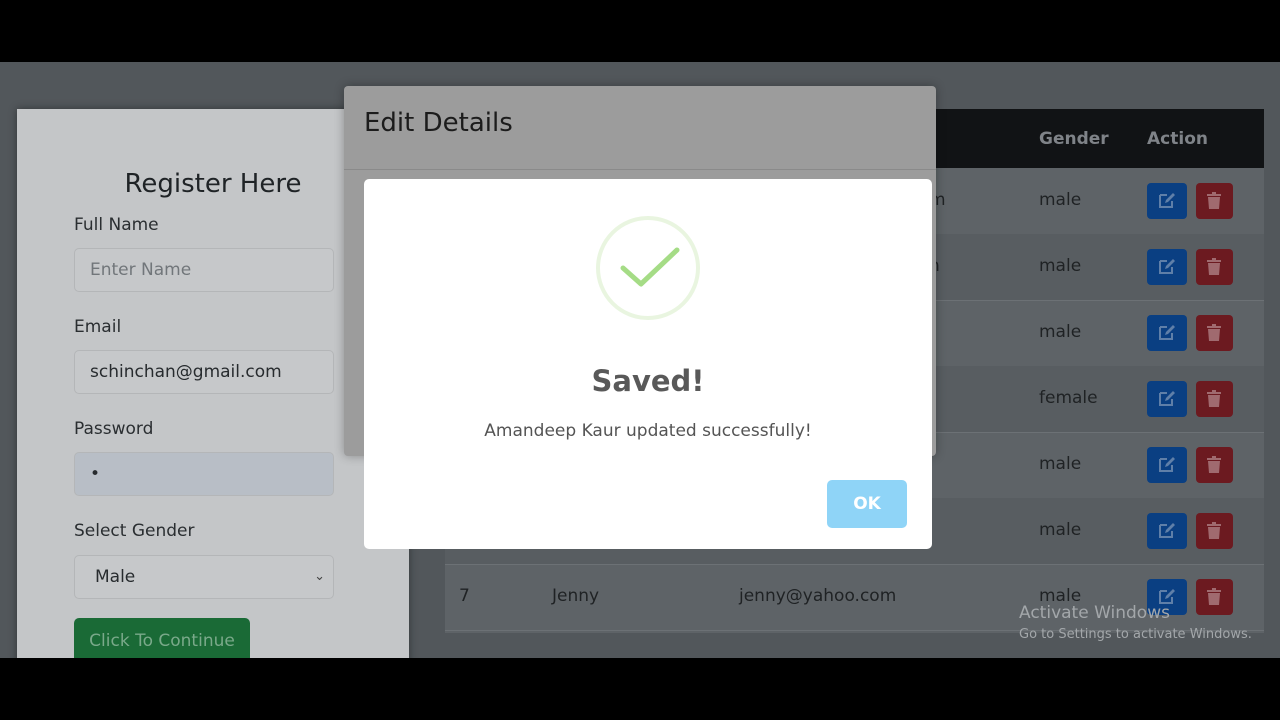  Describe the element at coordinates (319, 576) in the screenshot. I see `chevron-down-icon: ⌄` at that location.